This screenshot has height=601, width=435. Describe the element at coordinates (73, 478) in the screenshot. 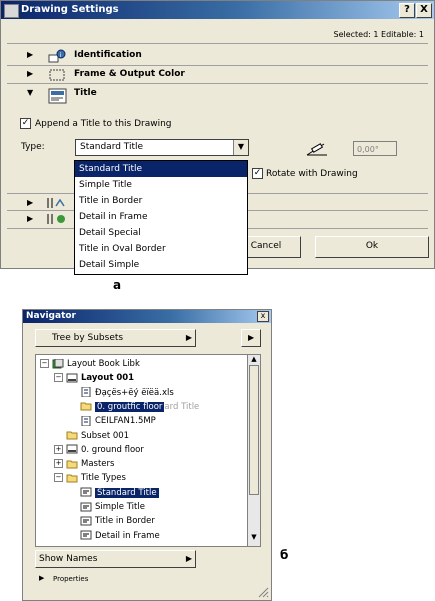

I see `folder-icon` at that location.